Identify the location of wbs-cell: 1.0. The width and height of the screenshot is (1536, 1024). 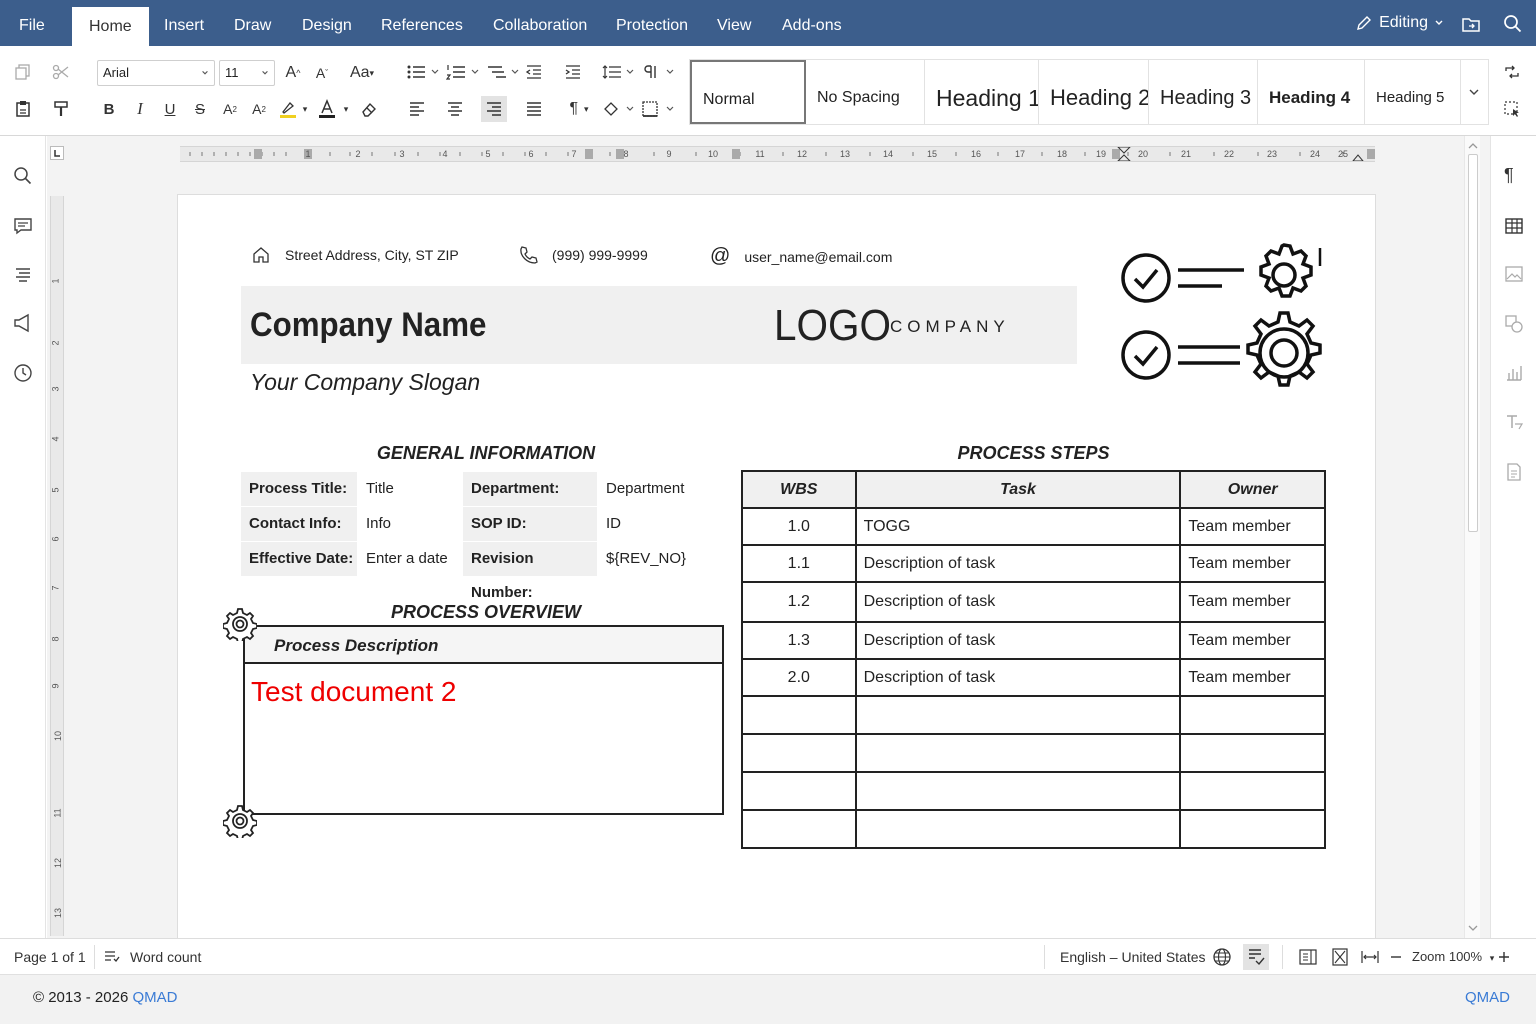
(799, 526).